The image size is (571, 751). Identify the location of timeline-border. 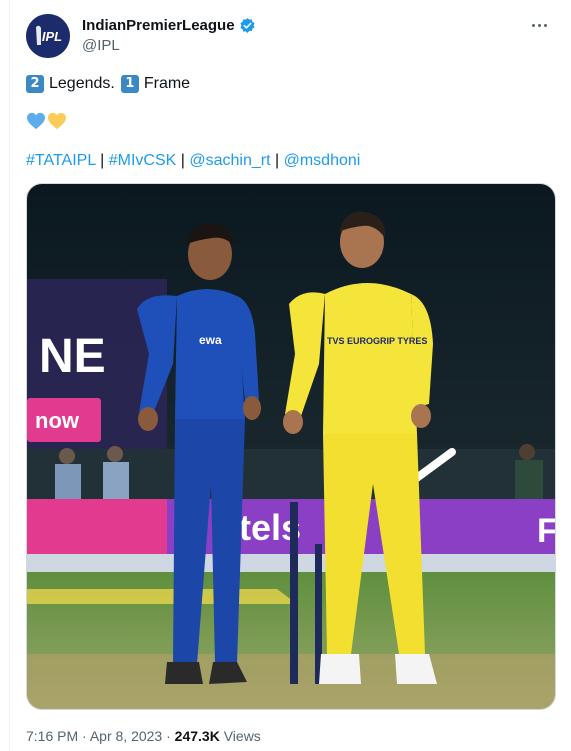
(9, 375).